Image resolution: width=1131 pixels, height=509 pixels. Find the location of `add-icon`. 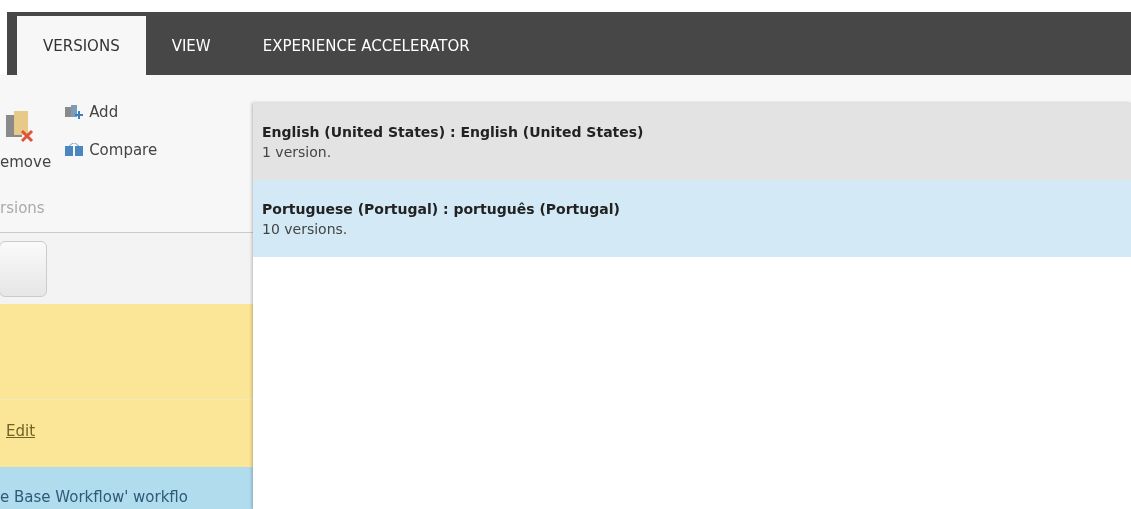

add-icon is located at coordinates (74, 112).